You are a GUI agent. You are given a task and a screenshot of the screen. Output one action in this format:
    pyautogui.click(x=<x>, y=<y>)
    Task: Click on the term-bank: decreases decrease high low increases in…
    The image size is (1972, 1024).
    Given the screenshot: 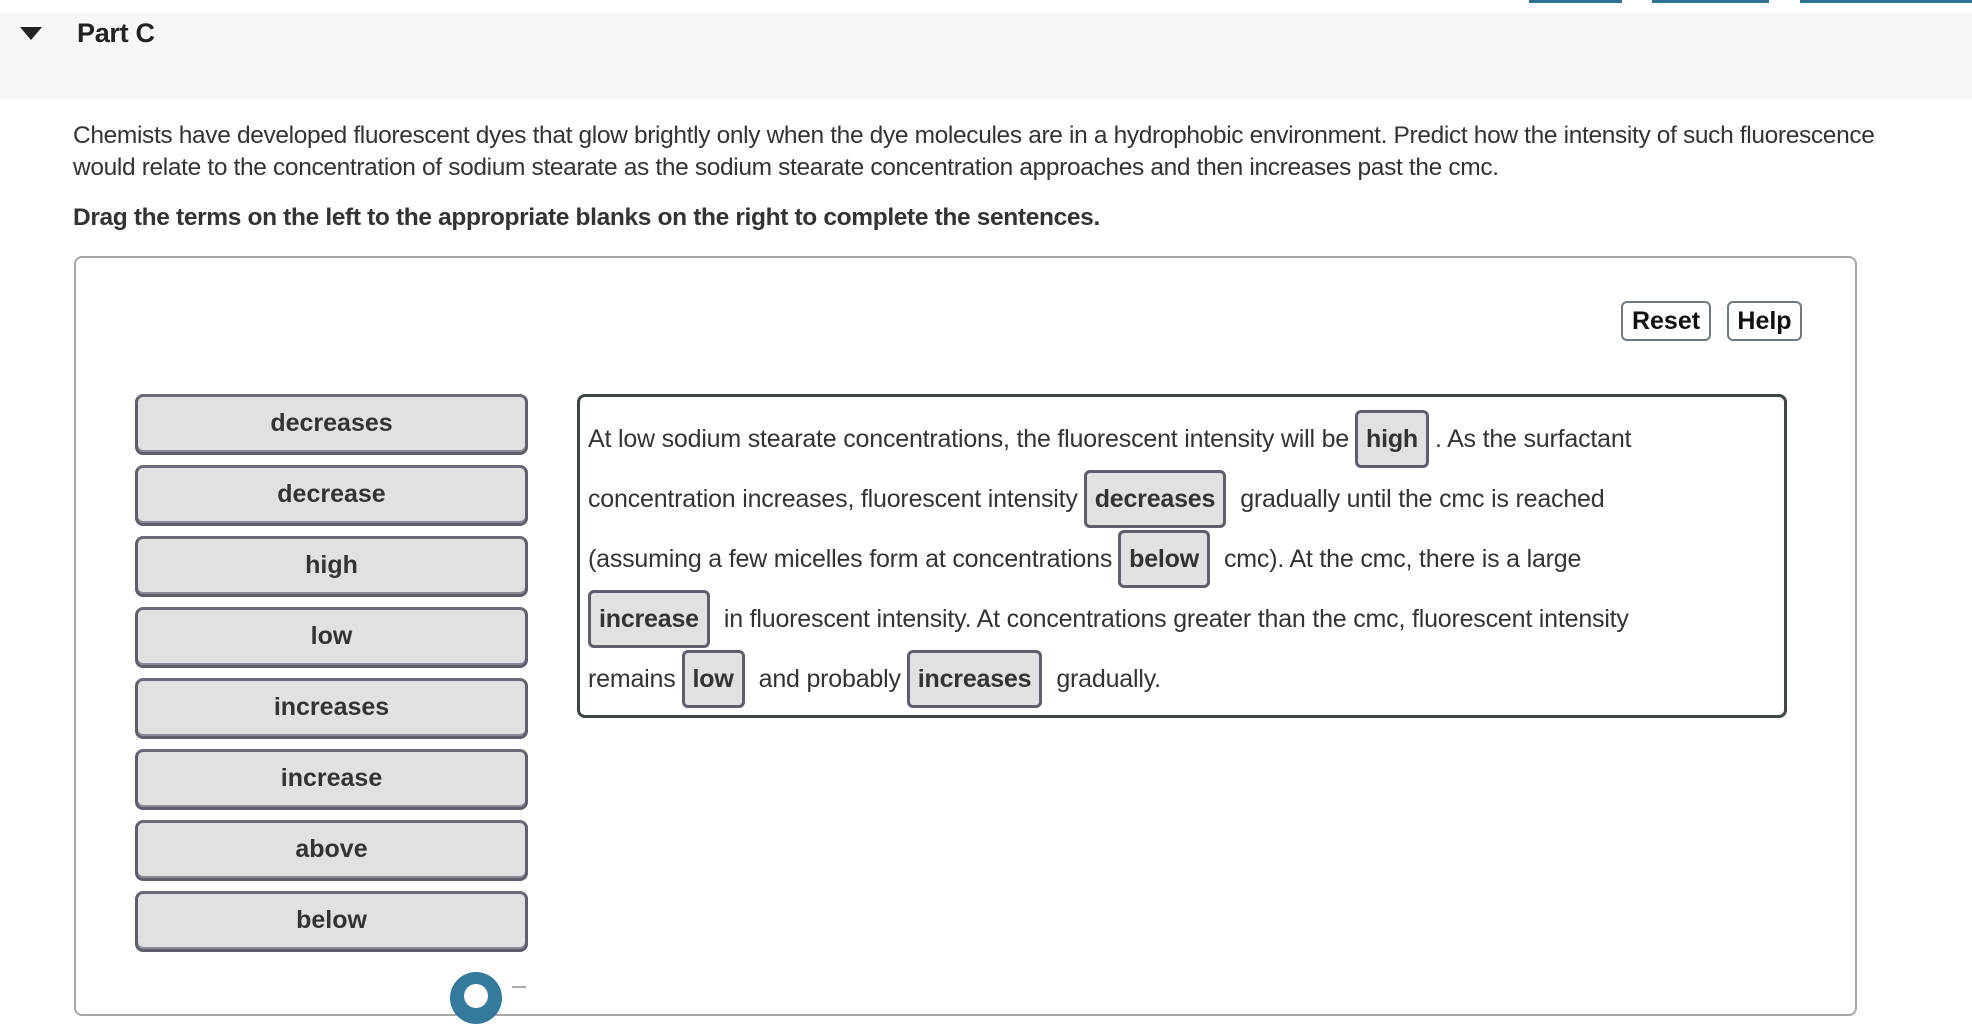 What is the action you would take?
    pyautogui.click(x=331, y=678)
    